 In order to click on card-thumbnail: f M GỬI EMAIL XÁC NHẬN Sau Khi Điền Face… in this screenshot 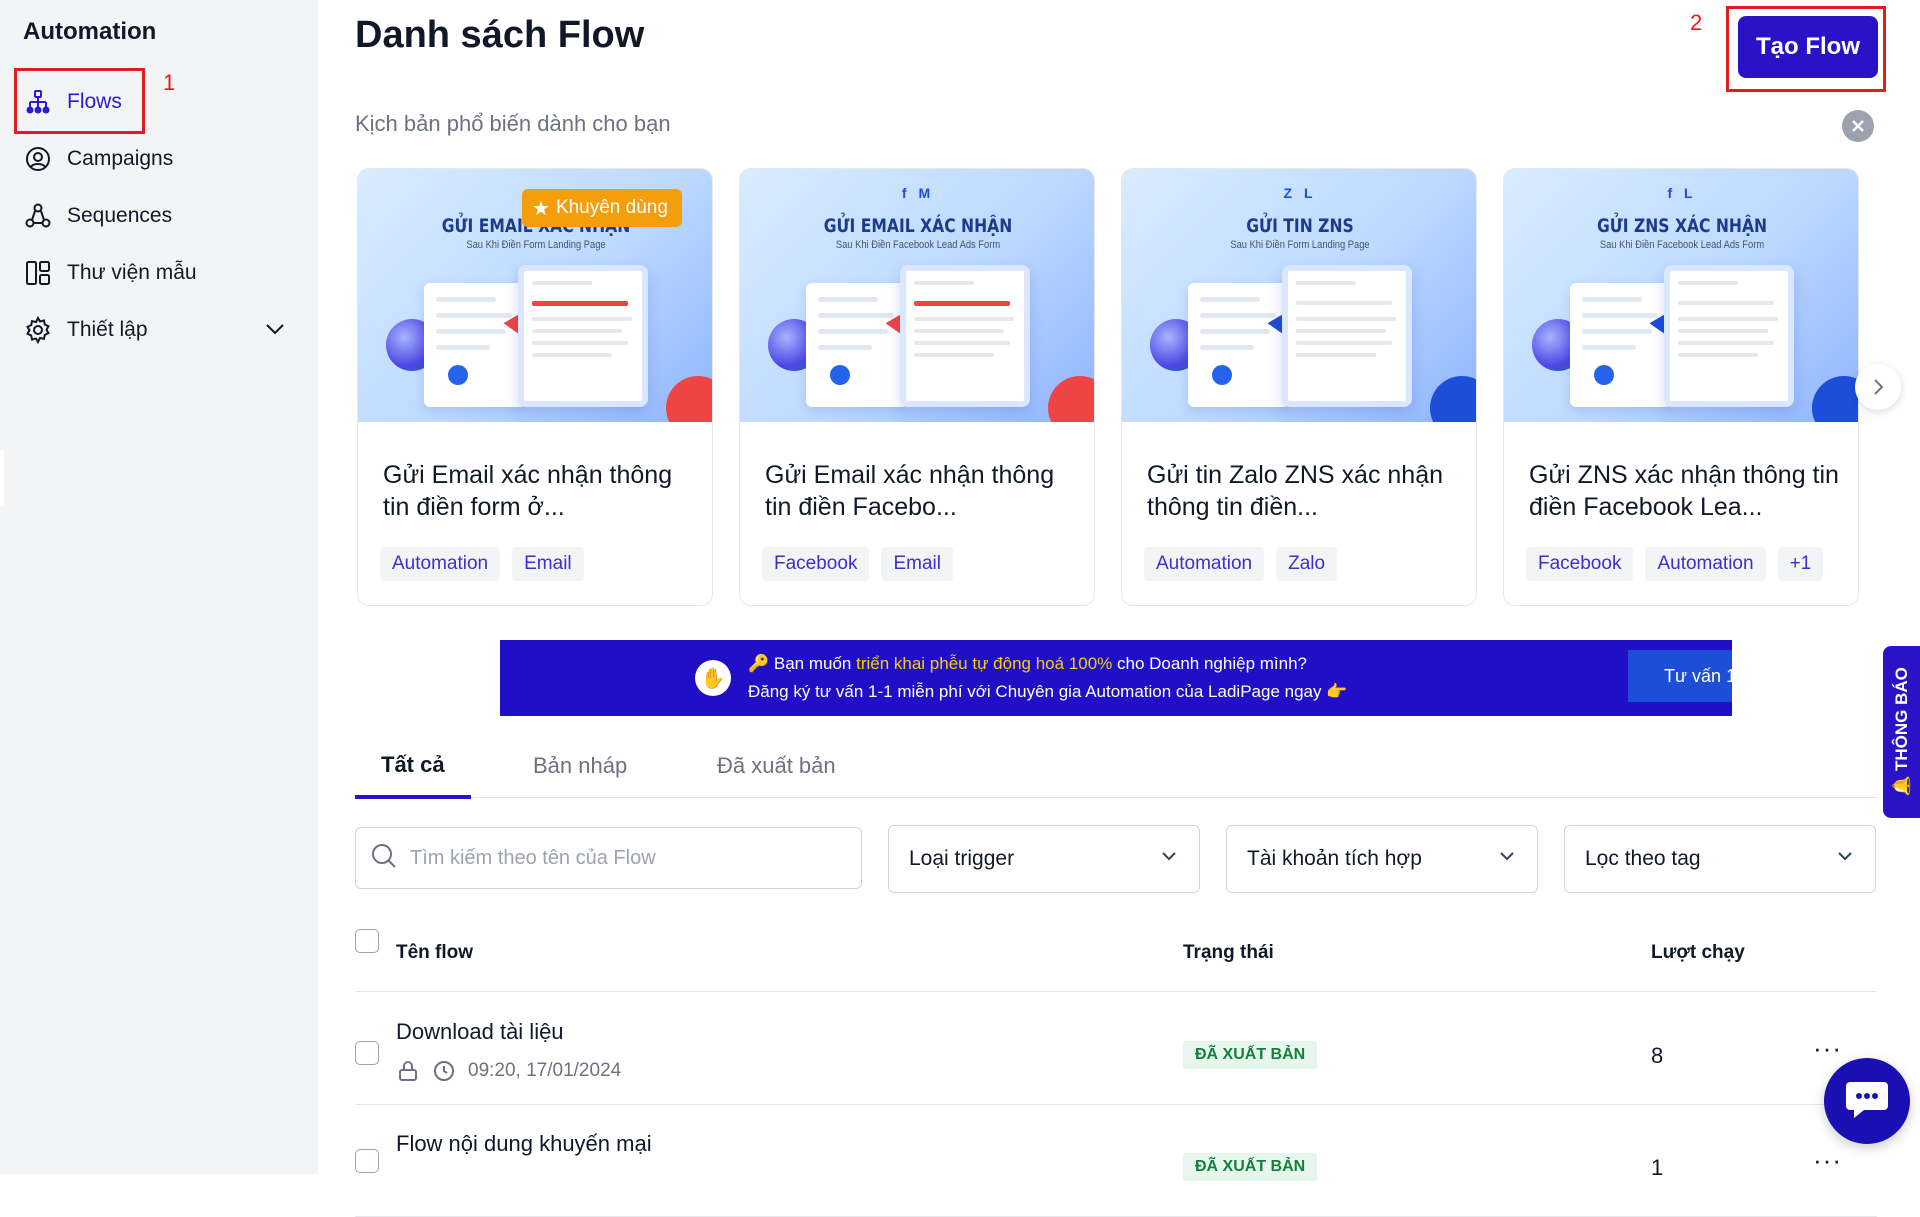, I will do `click(917, 295)`.